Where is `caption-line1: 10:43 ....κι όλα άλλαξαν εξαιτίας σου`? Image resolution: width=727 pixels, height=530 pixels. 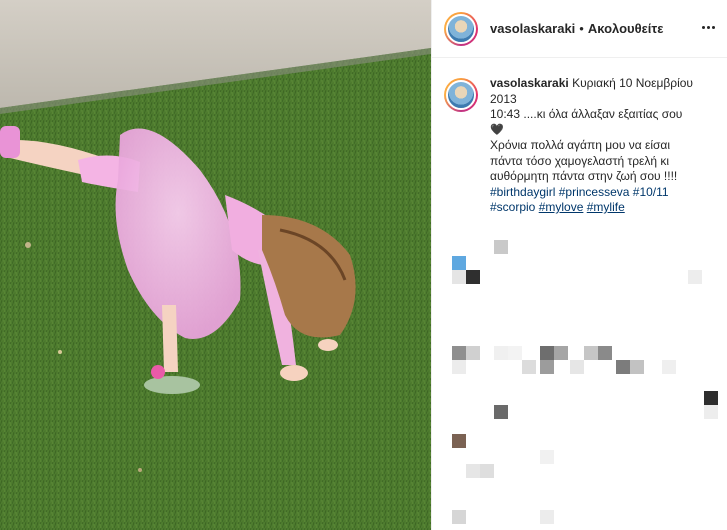
caption-line1: 10:43 ....κι όλα άλλαξαν εξαιτίας σου is located at coordinates (586, 114).